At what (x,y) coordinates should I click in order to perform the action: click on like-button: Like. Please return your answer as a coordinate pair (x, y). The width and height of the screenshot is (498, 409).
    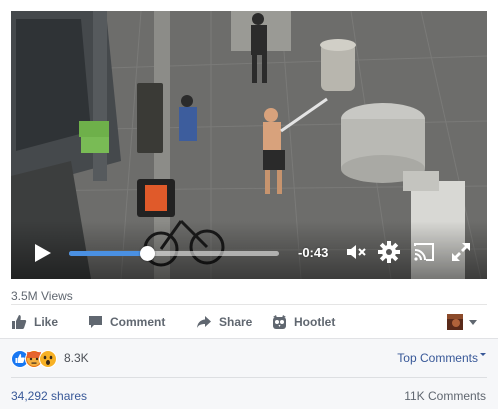
    Looking at the image, I should click on (34, 322).